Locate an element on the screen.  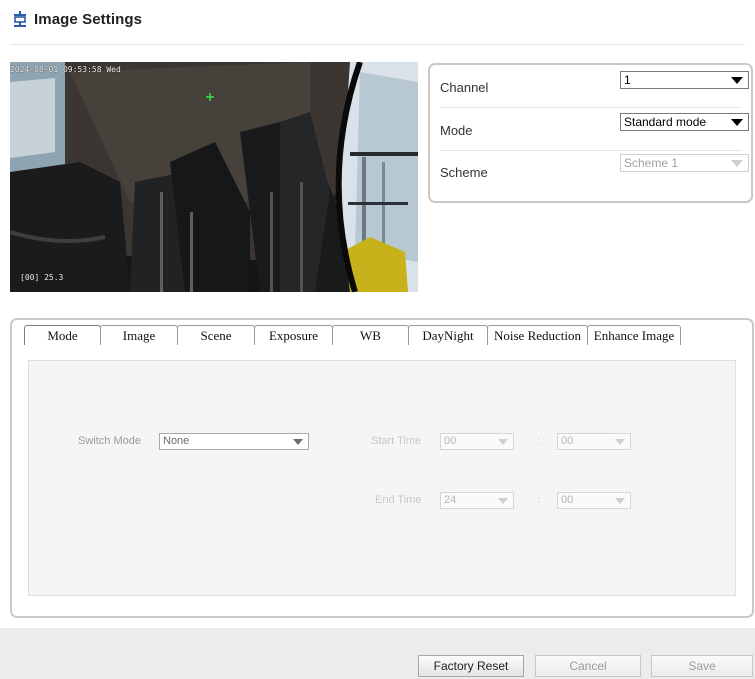
mode-select: Standard mode is located at coordinates (684, 122).